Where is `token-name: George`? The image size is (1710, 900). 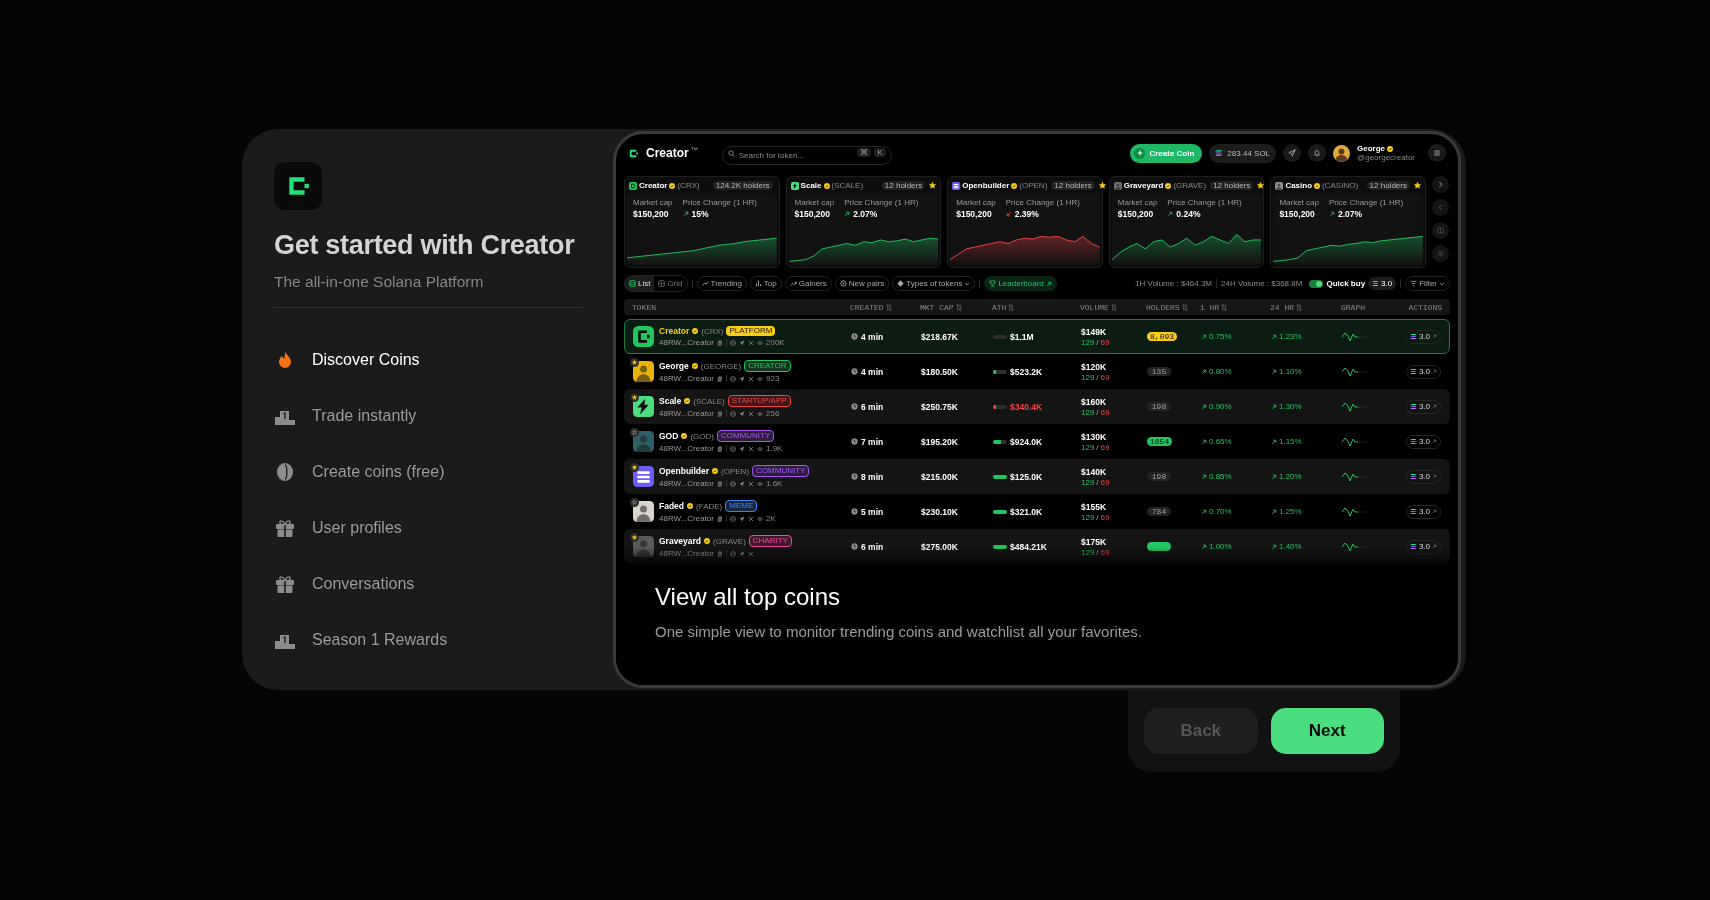
token-name: George is located at coordinates (674, 366).